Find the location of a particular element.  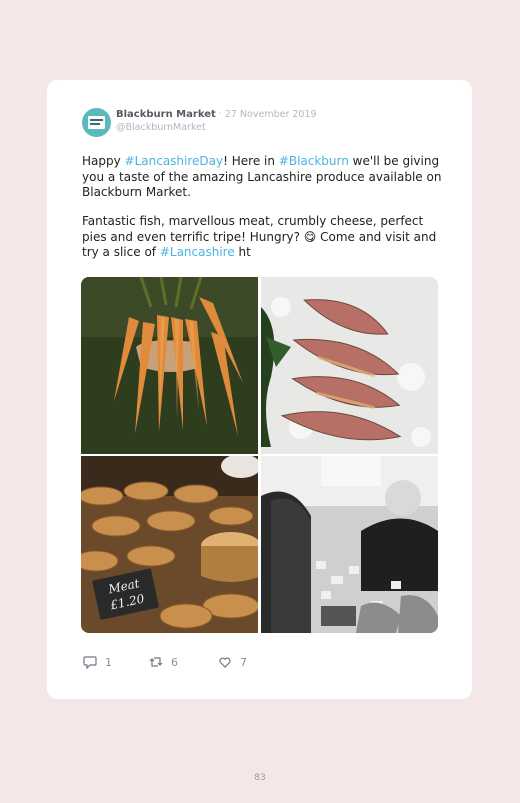

text-span: ht is located at coordinates (242, 252).